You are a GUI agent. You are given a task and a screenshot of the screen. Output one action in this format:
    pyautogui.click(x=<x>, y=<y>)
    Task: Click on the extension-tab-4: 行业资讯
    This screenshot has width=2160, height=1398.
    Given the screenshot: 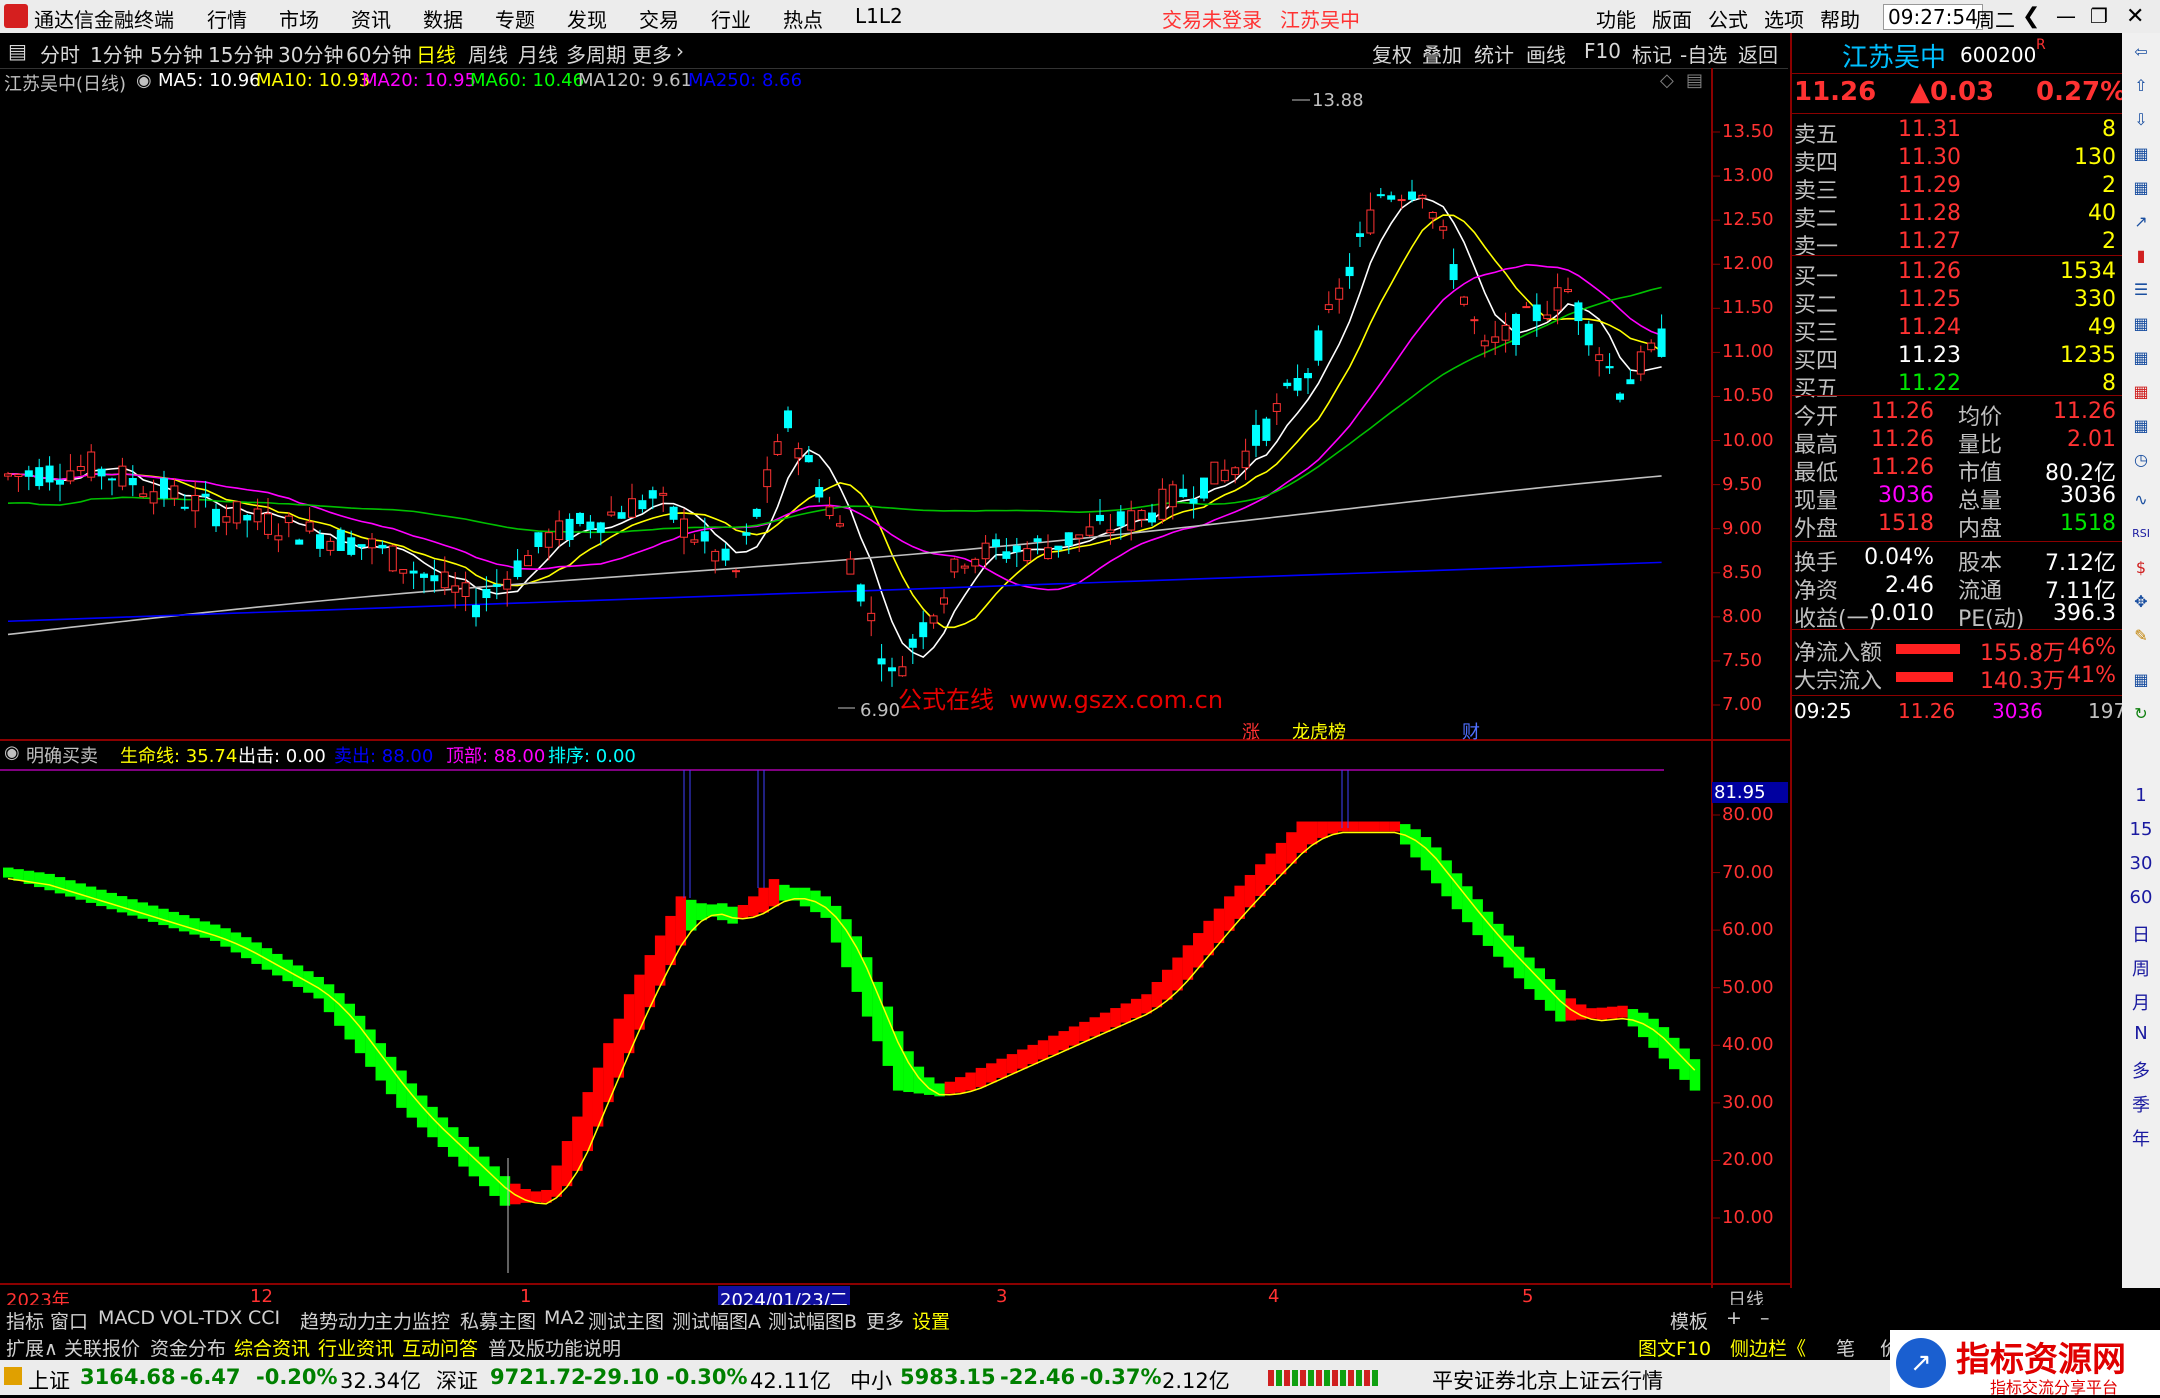 What is the action you would take?
    pyautogui.click(x=356, y=1347)
    